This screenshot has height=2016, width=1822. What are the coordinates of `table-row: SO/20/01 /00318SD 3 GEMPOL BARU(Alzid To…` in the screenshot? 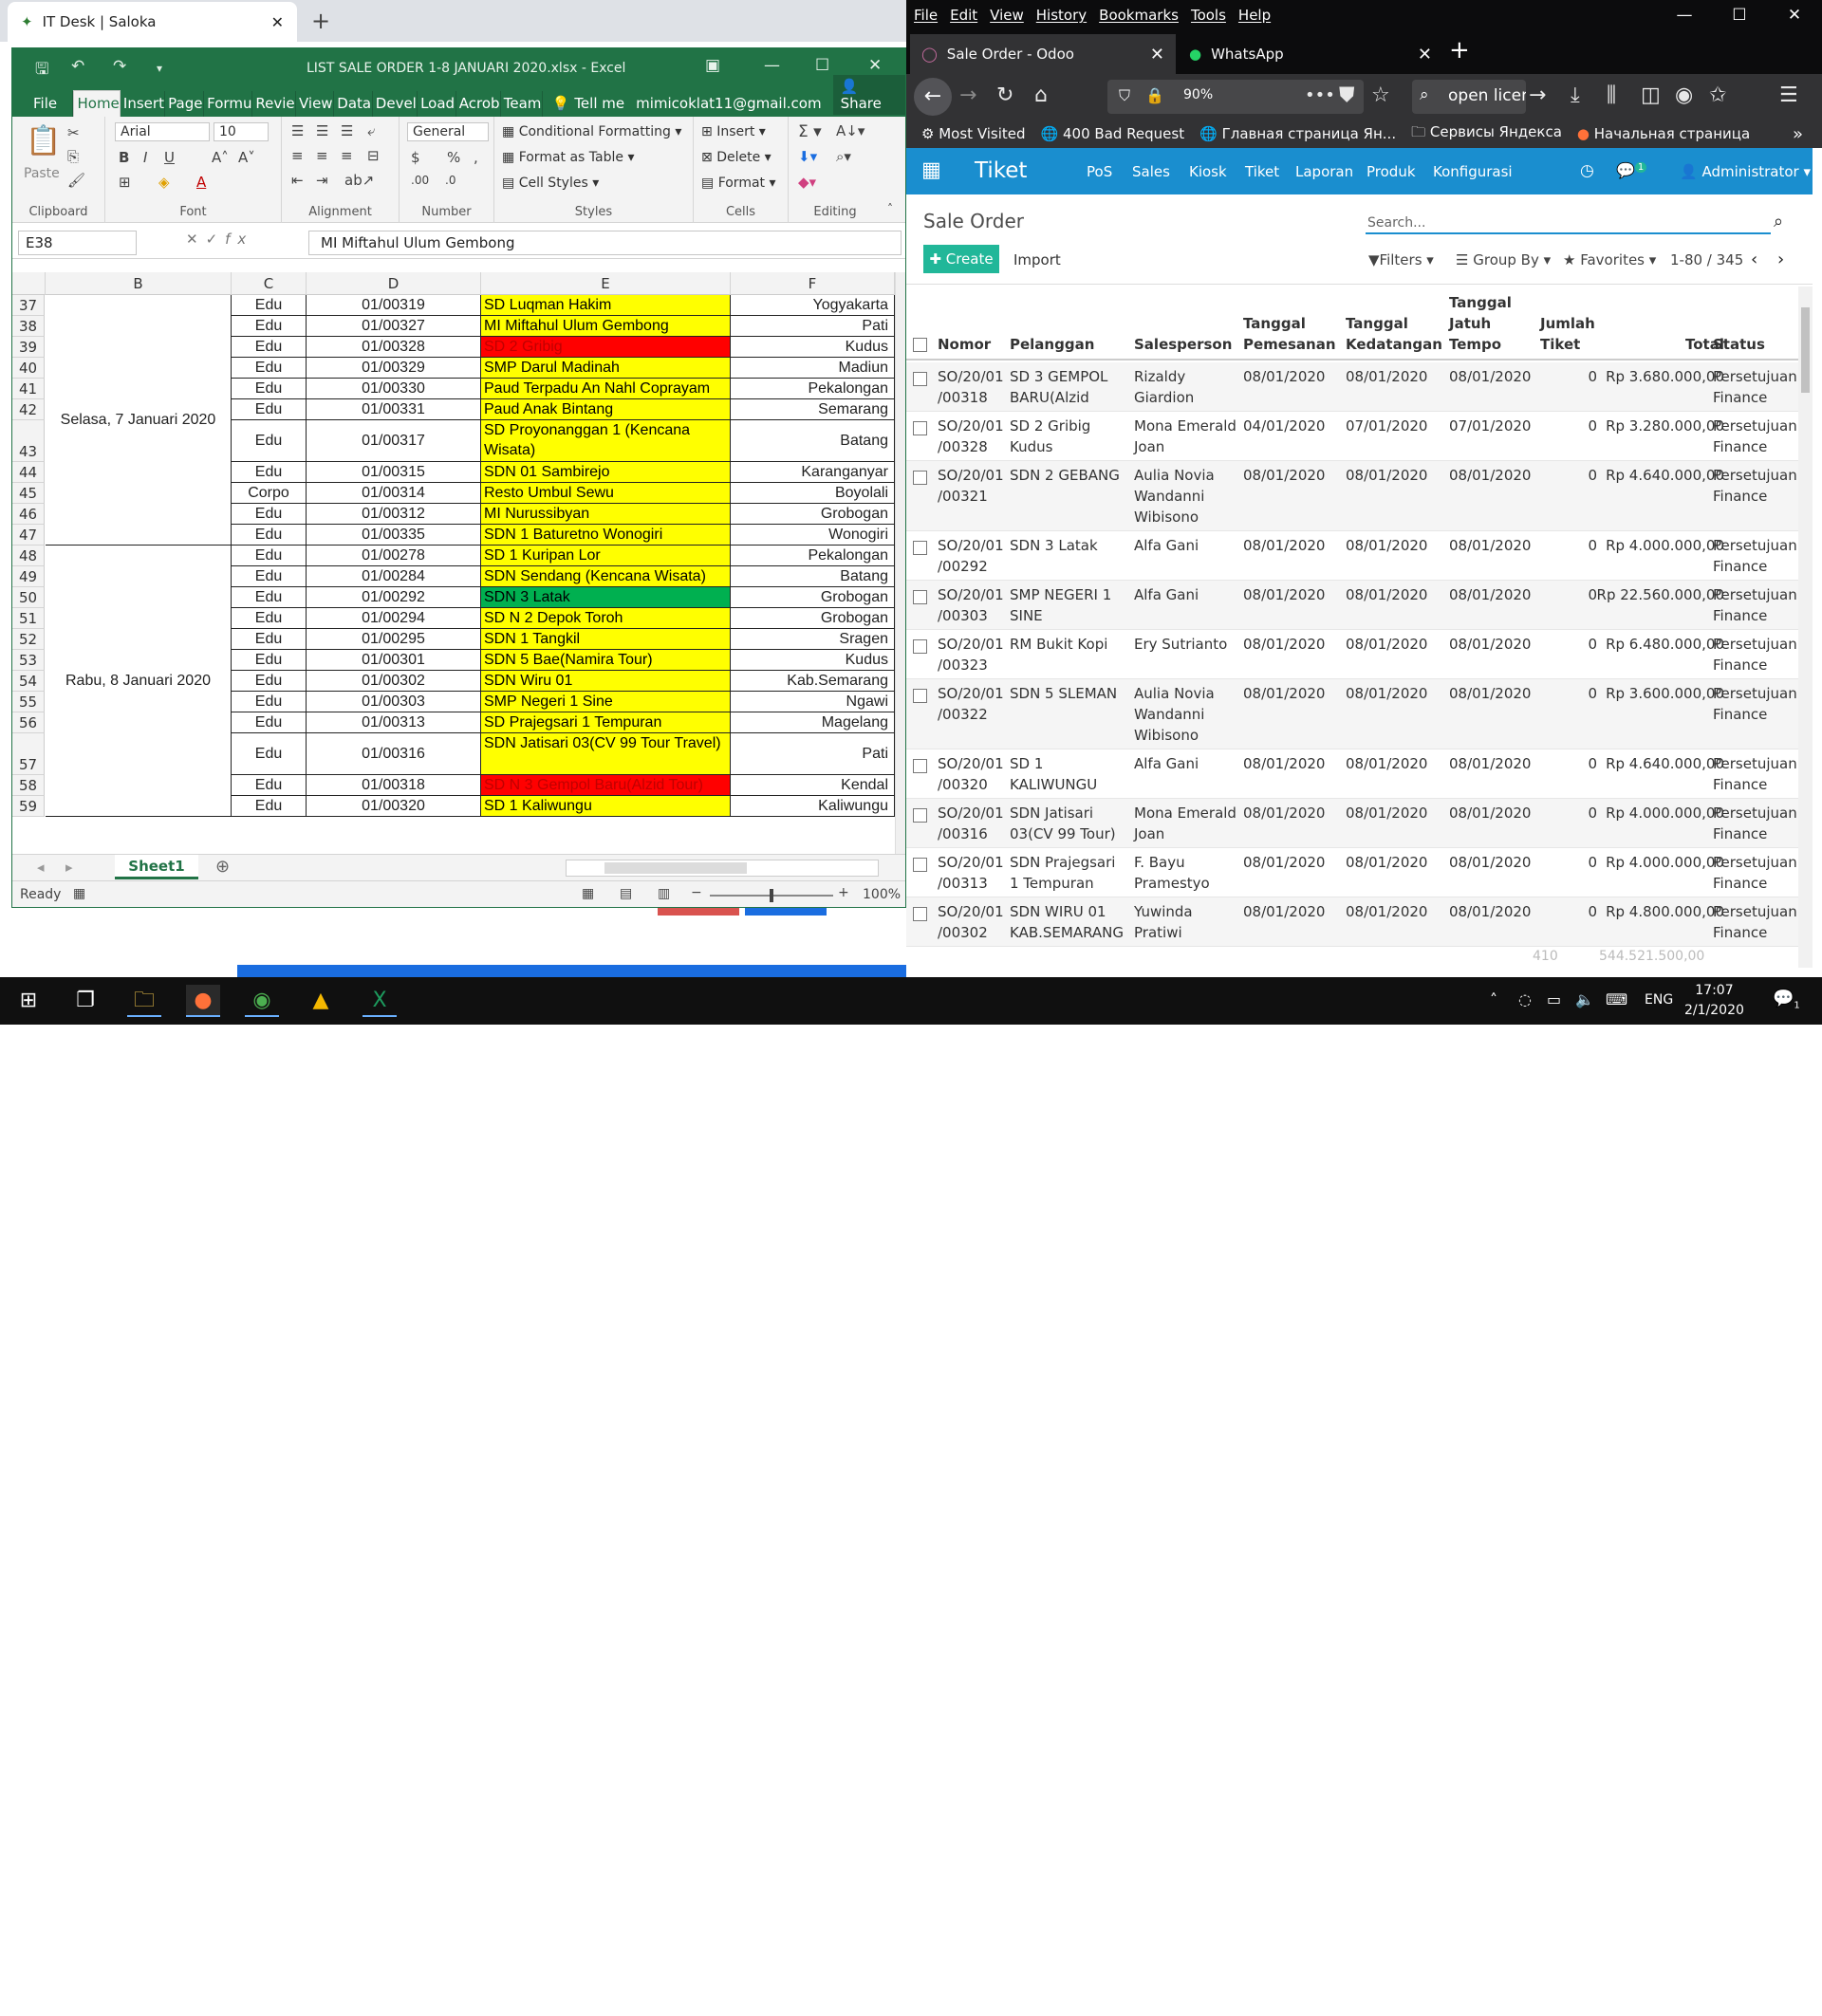 It's located at (1352, 394).